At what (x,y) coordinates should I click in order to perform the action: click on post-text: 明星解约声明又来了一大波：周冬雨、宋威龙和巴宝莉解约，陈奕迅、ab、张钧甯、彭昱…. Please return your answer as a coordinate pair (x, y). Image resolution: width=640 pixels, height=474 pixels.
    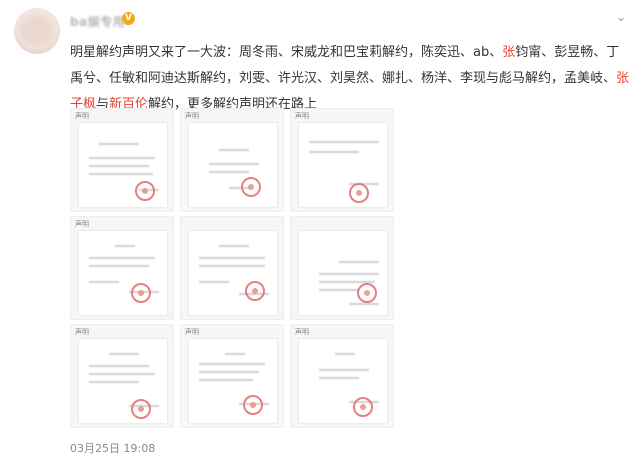
    Looking at the image, I should click on (350, 79).